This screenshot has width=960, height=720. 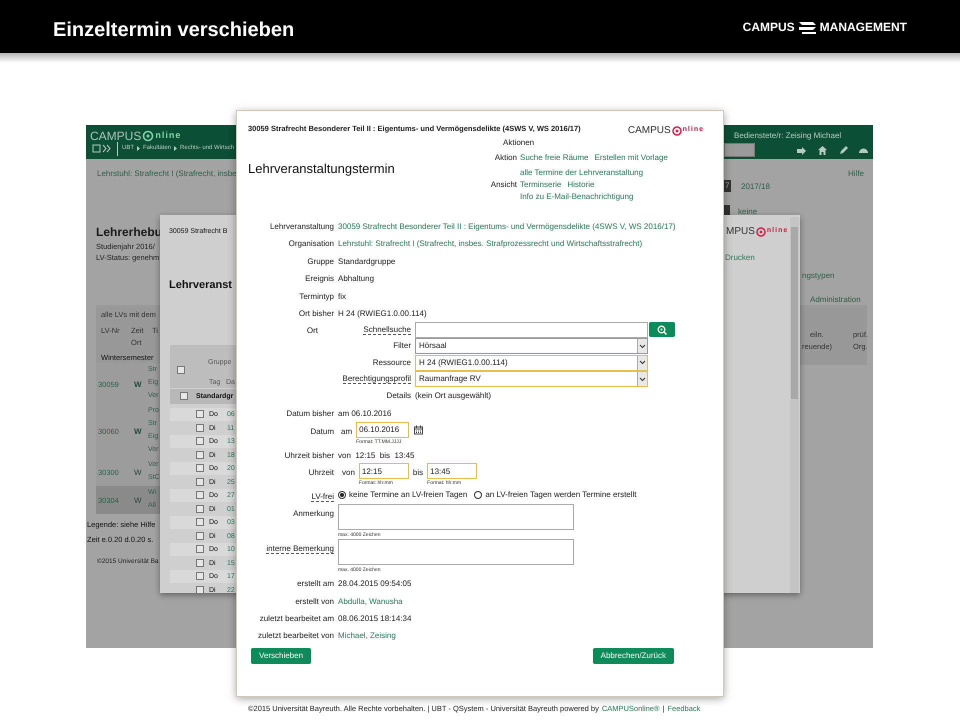 I want to click on field-label: Datum bisher, so click(x=310, y=413).